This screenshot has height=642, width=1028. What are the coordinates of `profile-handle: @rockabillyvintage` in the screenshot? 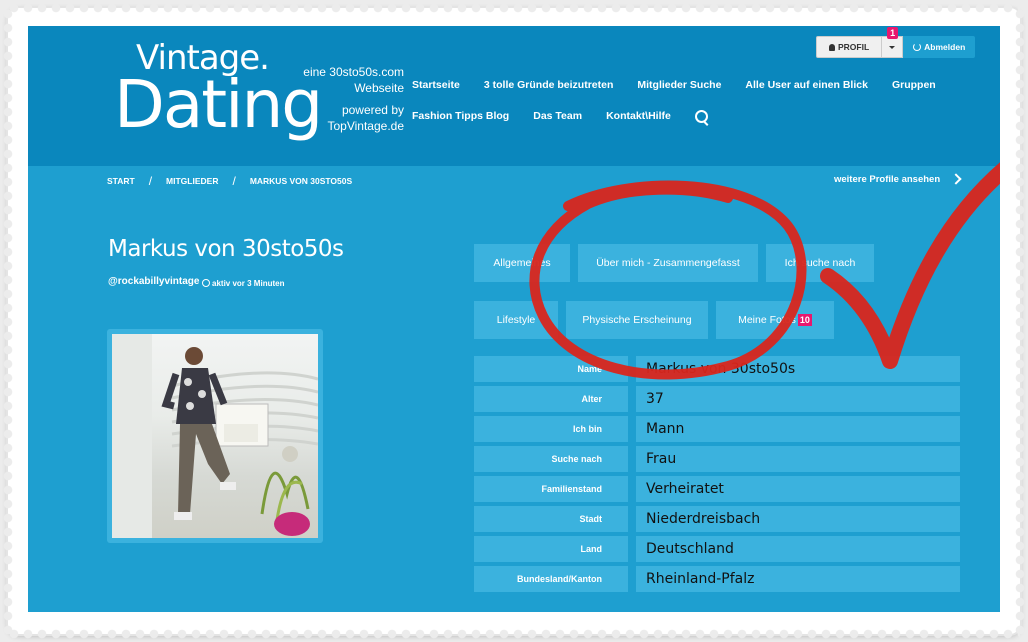 It's located at (154, 281).